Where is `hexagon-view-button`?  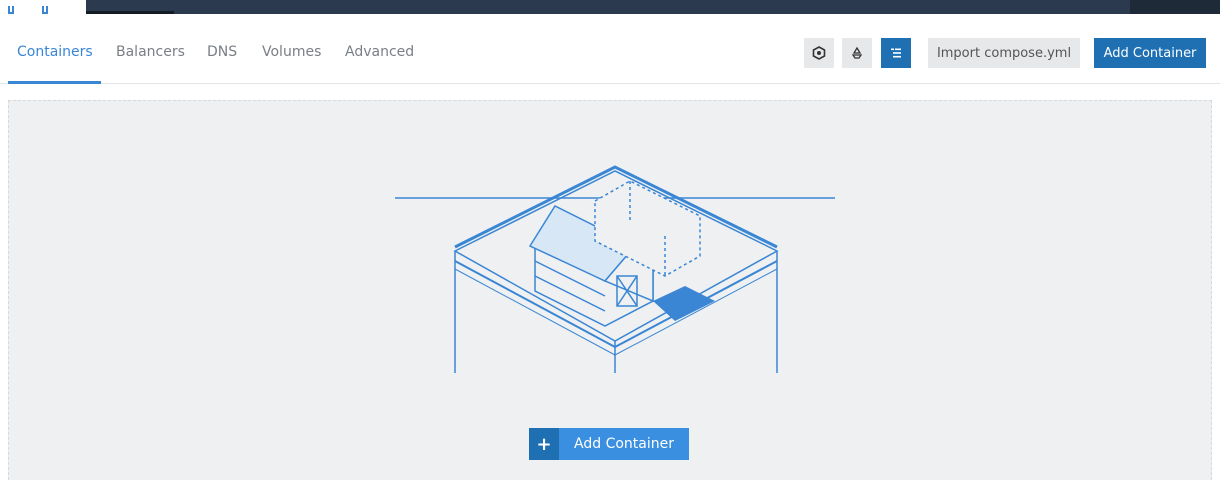
hexagon-view-button is located at coordinates (819, 53).